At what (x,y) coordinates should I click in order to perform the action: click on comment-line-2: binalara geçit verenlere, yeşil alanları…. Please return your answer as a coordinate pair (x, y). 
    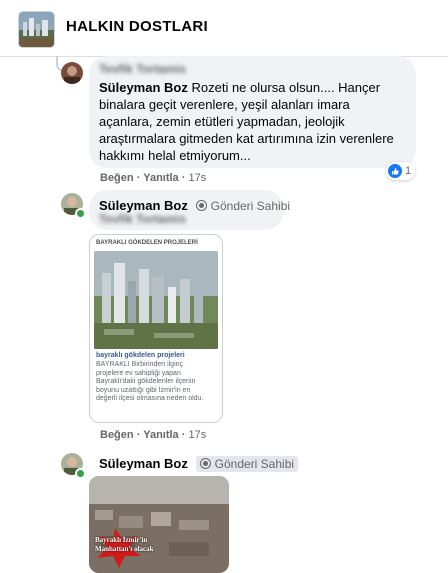
    Looking at the image, I should click on (224, 104).